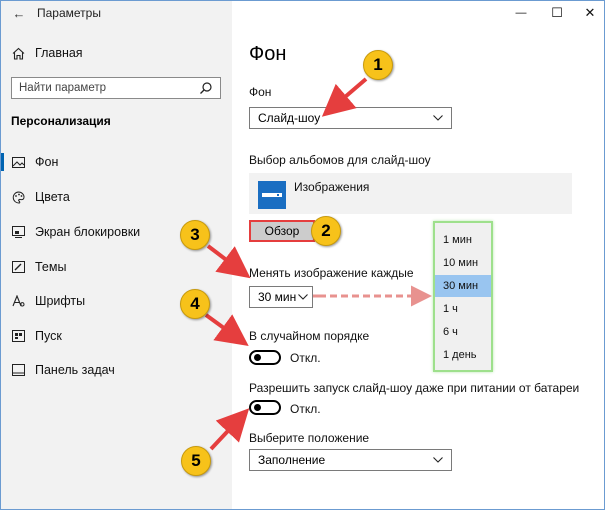 The width and height of the screenshot is (605, 510). What do you see at coordinates (2, 162) in the screenshot?
I see `selection-indicator` at bounding box center [2, 162].